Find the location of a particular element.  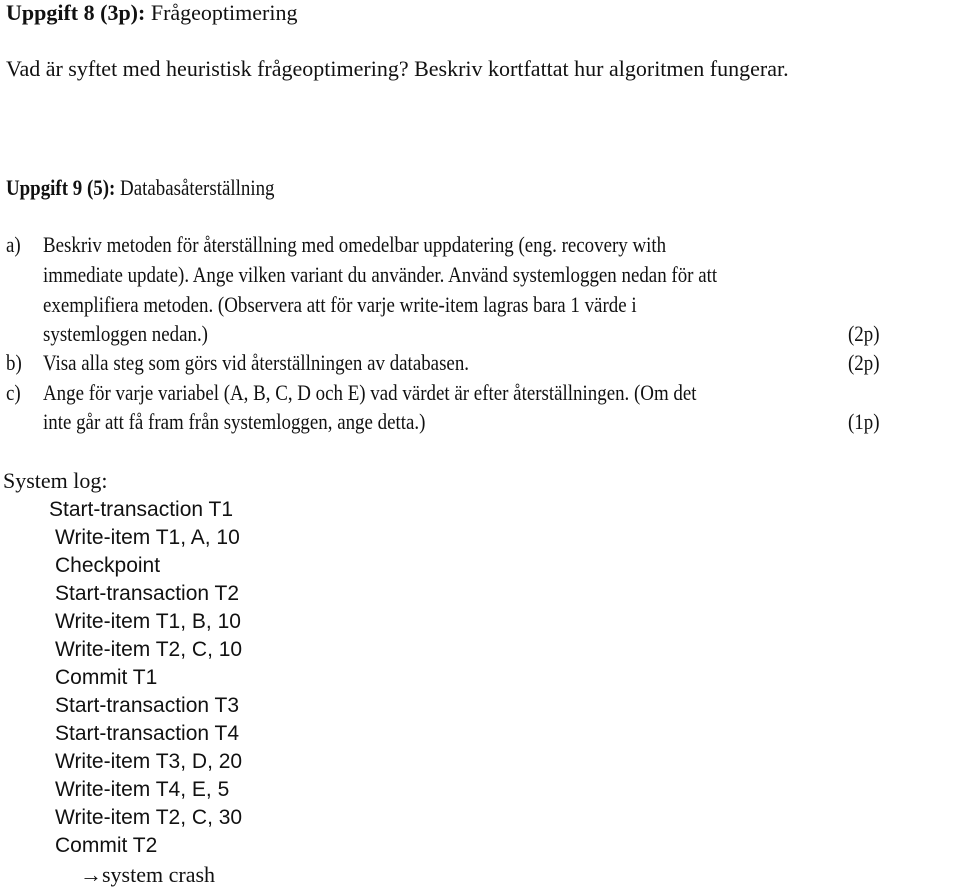

system-crash-text: system crash is located at coordinates (159, 874).